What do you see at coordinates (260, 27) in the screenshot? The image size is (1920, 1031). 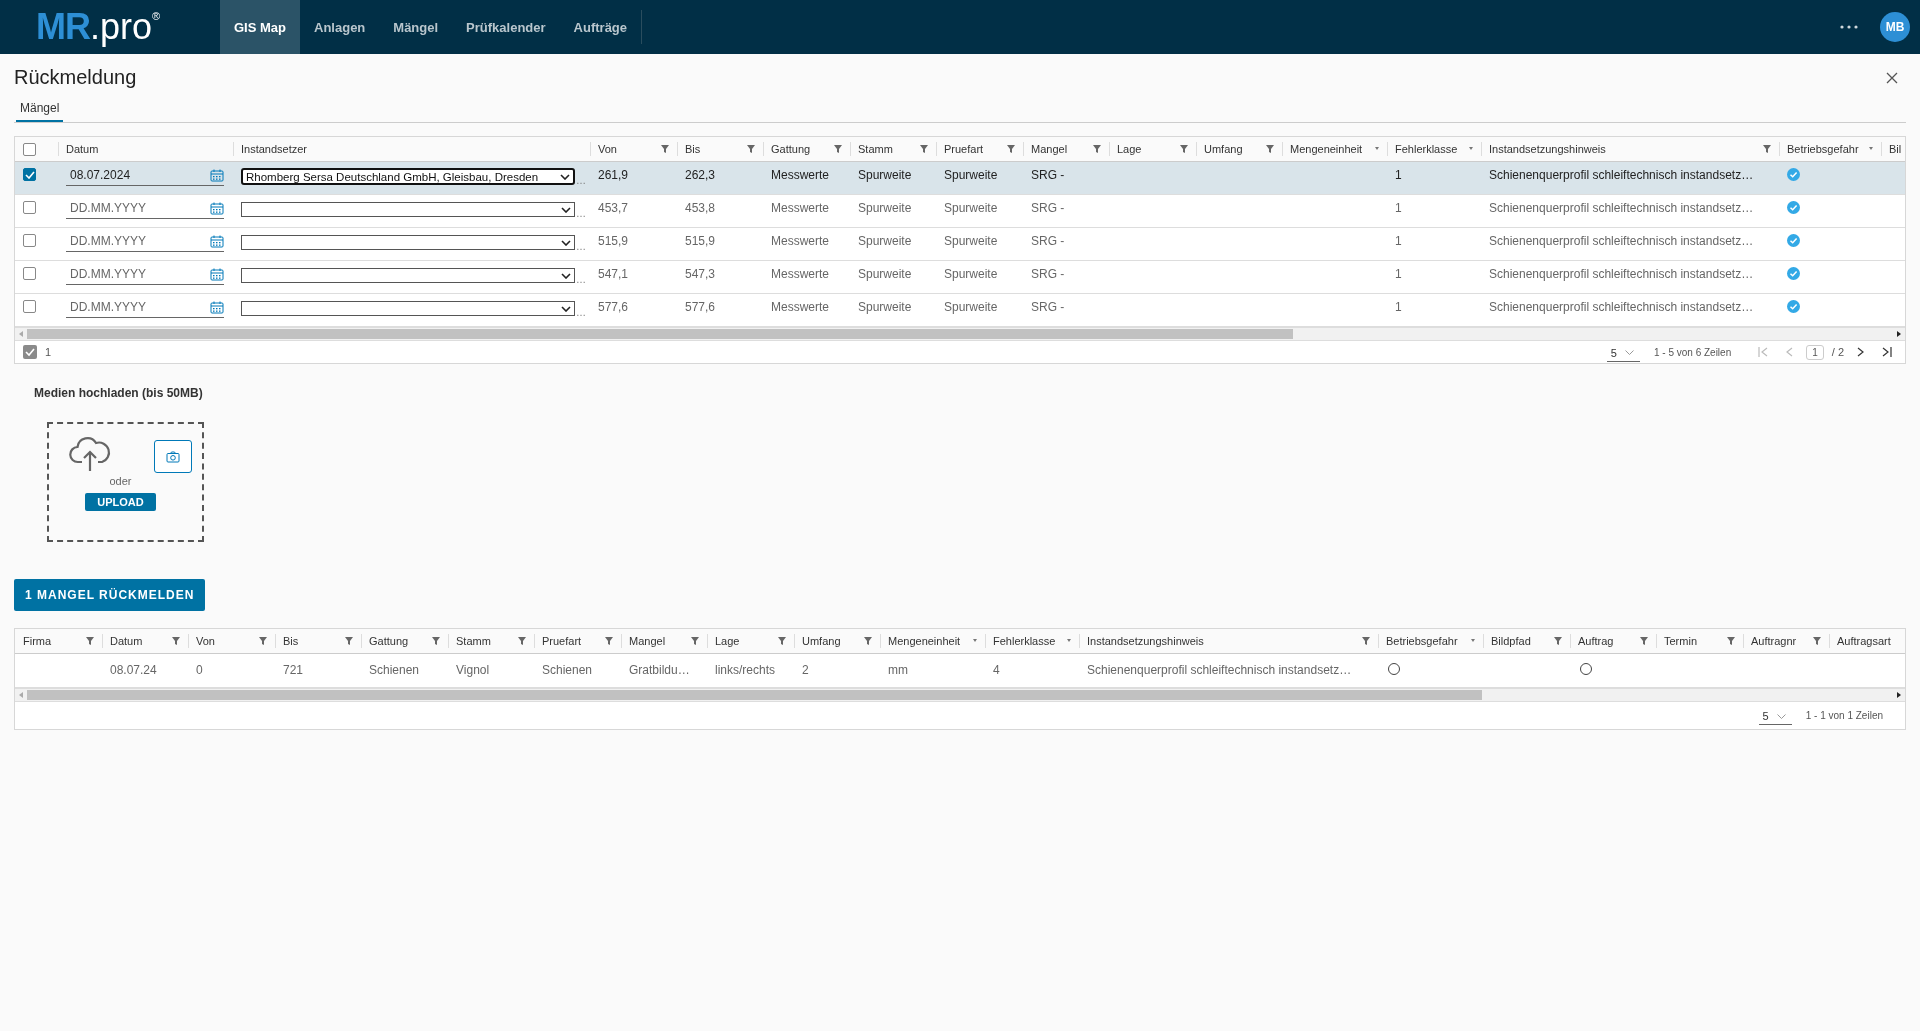 I see `nav-tab: GIS Map` at bounding box center [260, 27].